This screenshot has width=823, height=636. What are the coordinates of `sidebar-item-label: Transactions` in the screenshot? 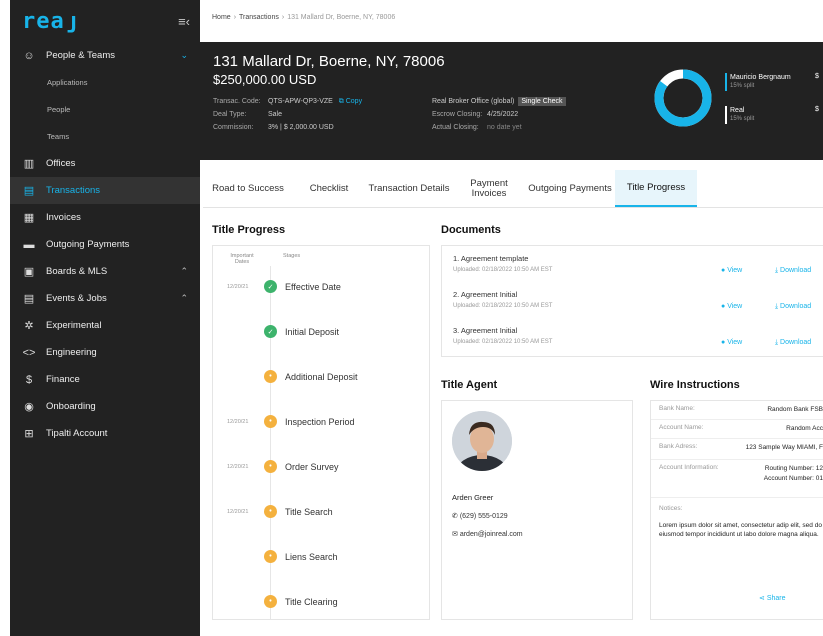 It's located at (73, 190).